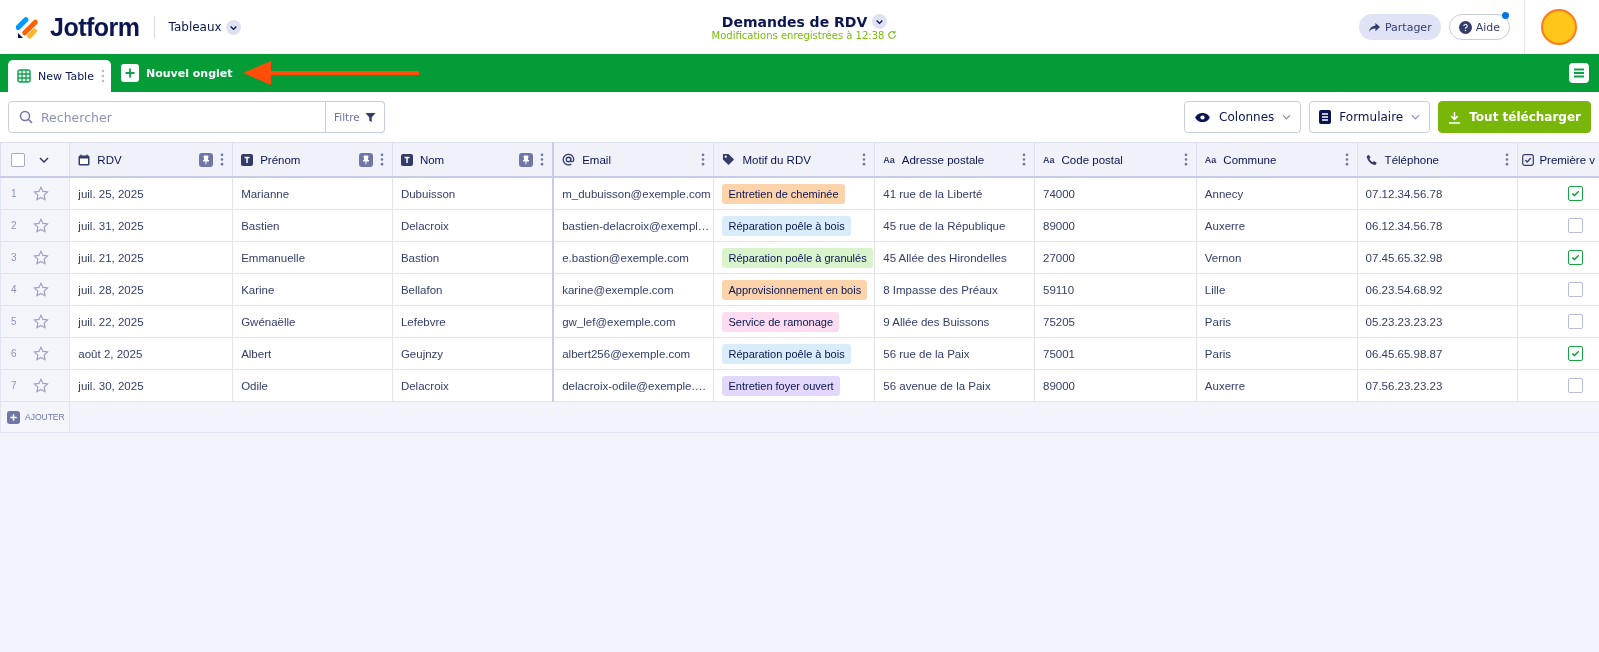  What do you see at coordinates (129, 73) in the screenshot?
I see `plus-icon` at bounding box center [129, 73].